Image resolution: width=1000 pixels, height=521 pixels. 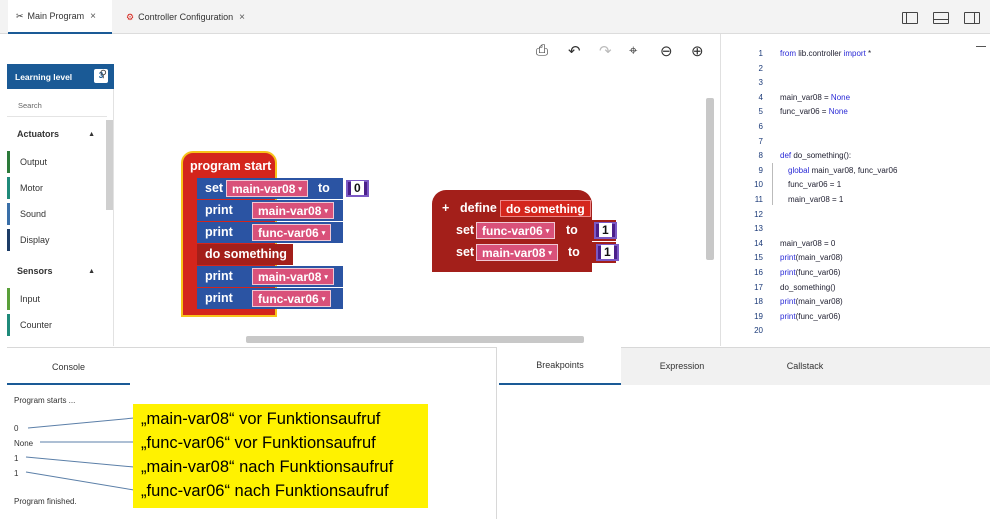 I want to click on procedure-name-field: do something, so click(x=545, y=208).